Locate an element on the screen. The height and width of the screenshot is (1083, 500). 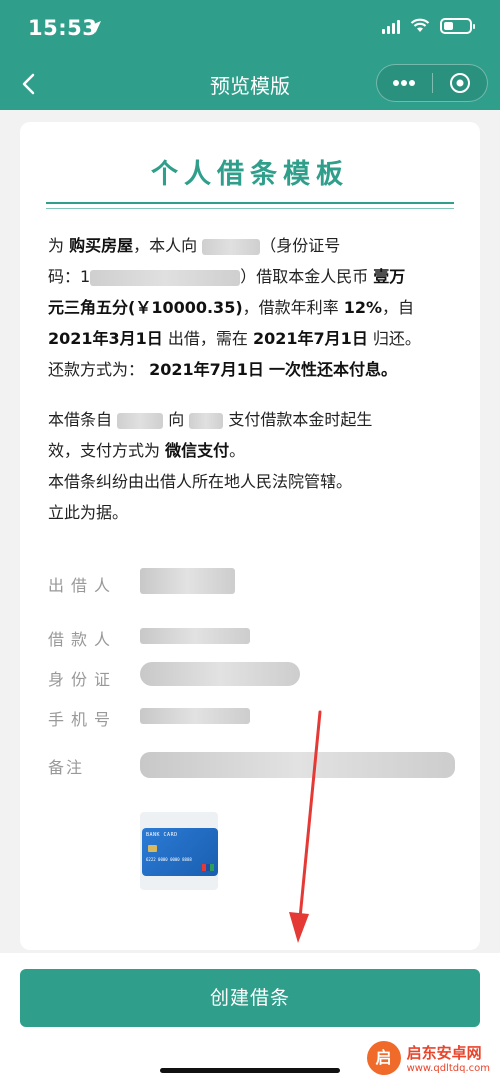
close-mini-program-button is located at coordinates (460, 83).